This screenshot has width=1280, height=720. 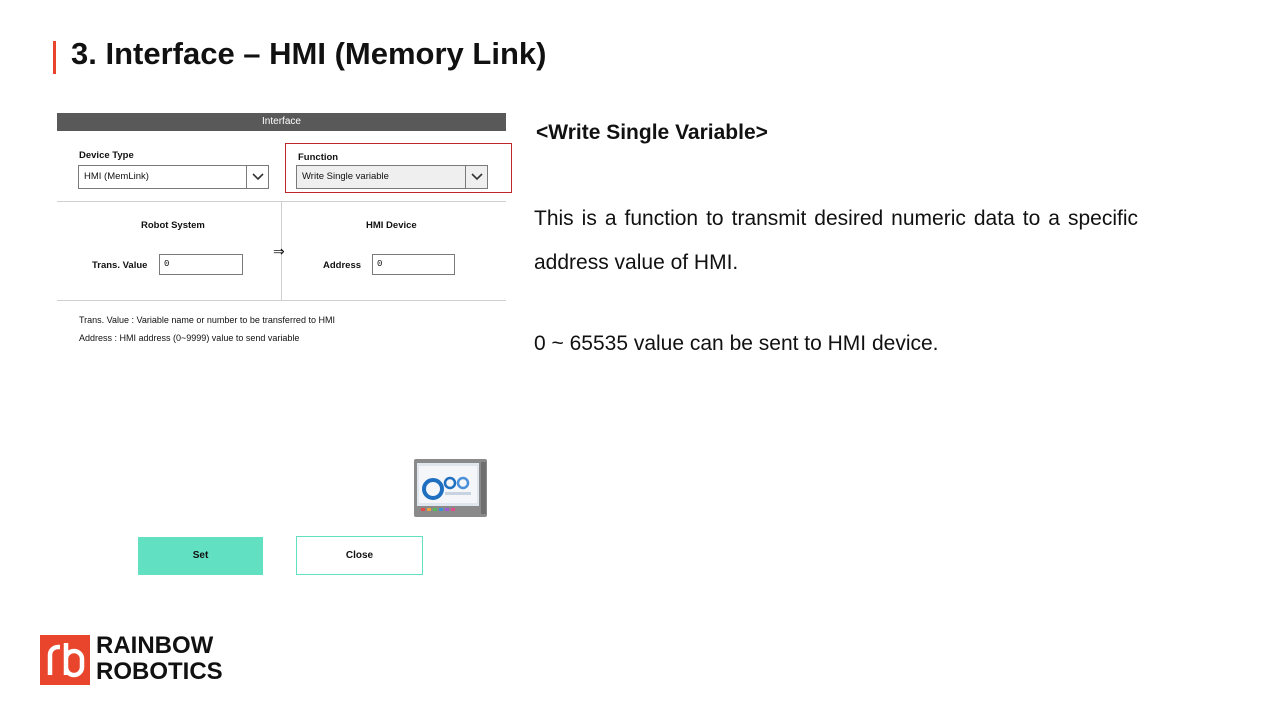 I want to click on robot-system-label: Robot System, so click(x=173, y=225).